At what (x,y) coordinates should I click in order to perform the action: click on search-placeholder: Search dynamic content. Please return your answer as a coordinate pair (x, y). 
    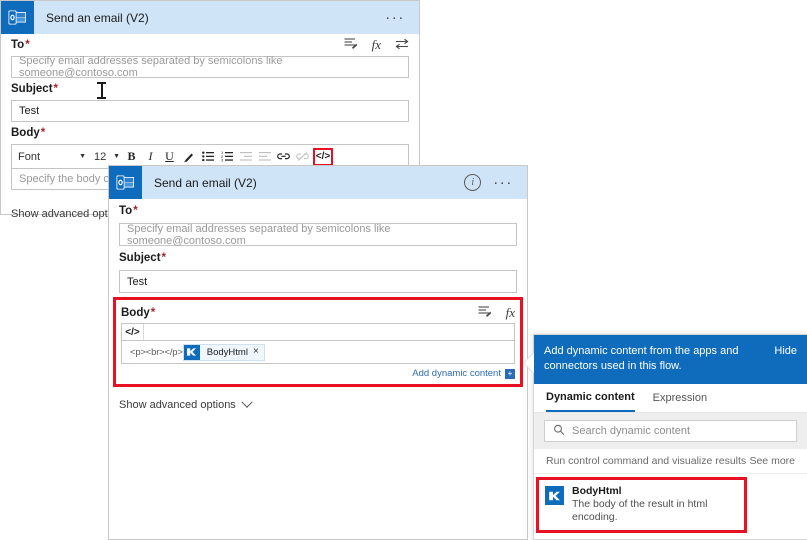
    Looking at the image, I should click on (631, 431).